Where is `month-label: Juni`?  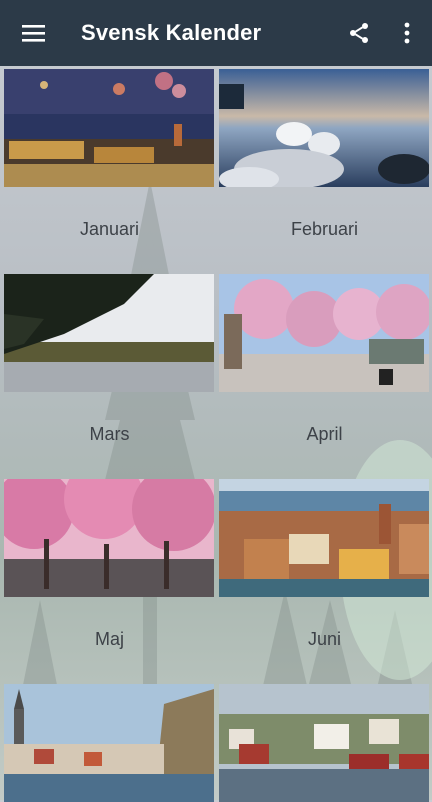 month-label: Juni is located at coordinates (324, 639).